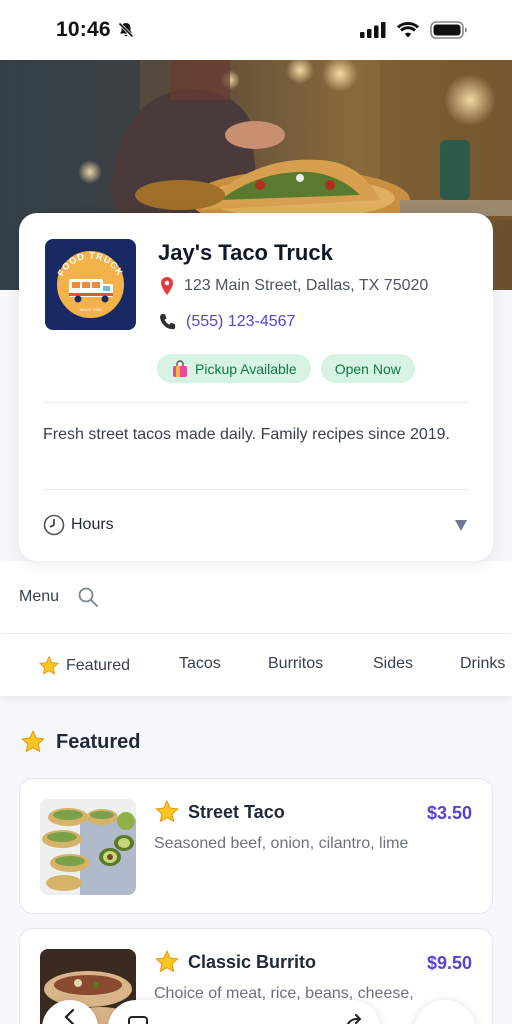 This screenshot has height=1024, width=512. What do you see at coordinates (138, 1020) in the screenshot?
I see `tabs-icon` at bounding box center [138, 1020].